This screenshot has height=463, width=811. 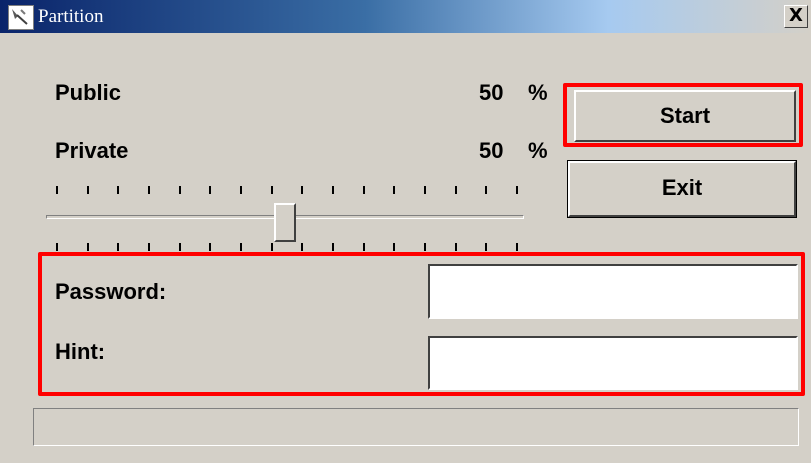 What do you see at coordinates (405, 16) in the screenshot?
I see `title-bar: Partition X` at bounding box center [405, 16].